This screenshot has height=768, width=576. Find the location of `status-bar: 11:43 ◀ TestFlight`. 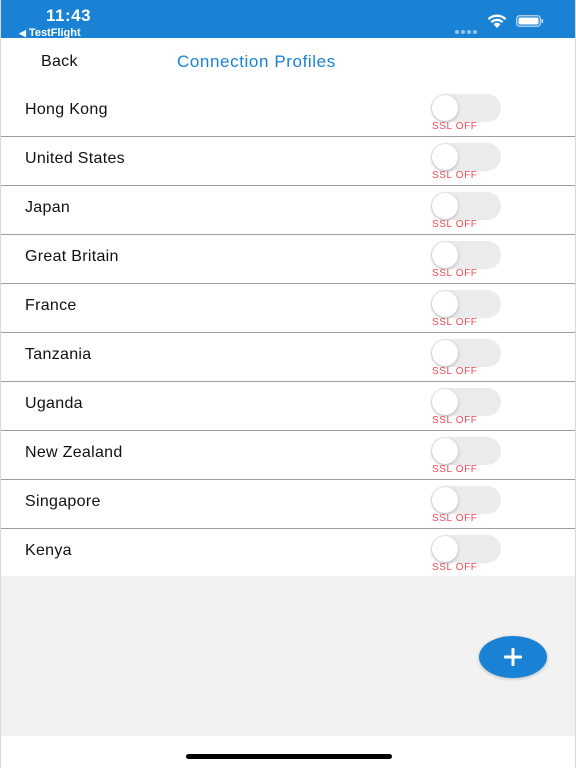

status-bar: 11:43 ◀ TestFlight is located at coordinates (288, 19).